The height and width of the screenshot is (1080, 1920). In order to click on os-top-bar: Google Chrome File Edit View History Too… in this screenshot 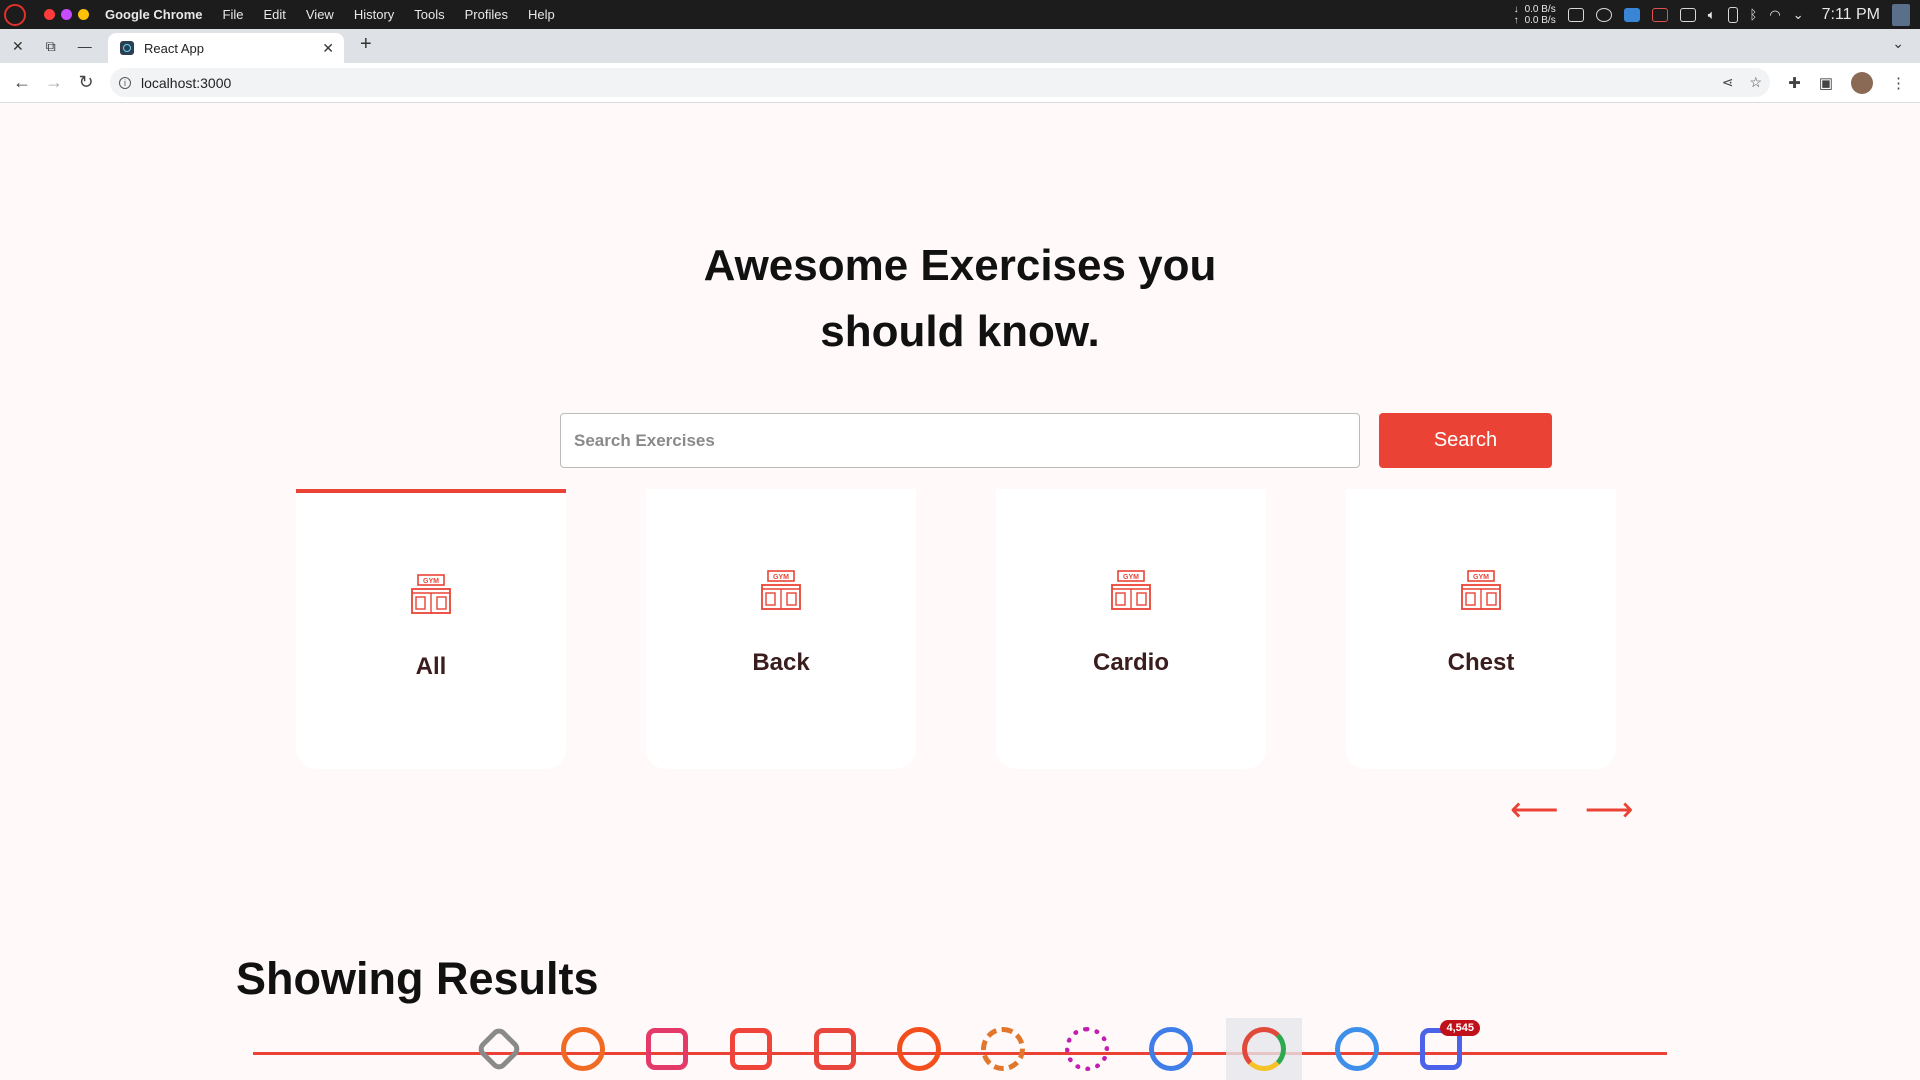, I will do `click(960, 14)`.